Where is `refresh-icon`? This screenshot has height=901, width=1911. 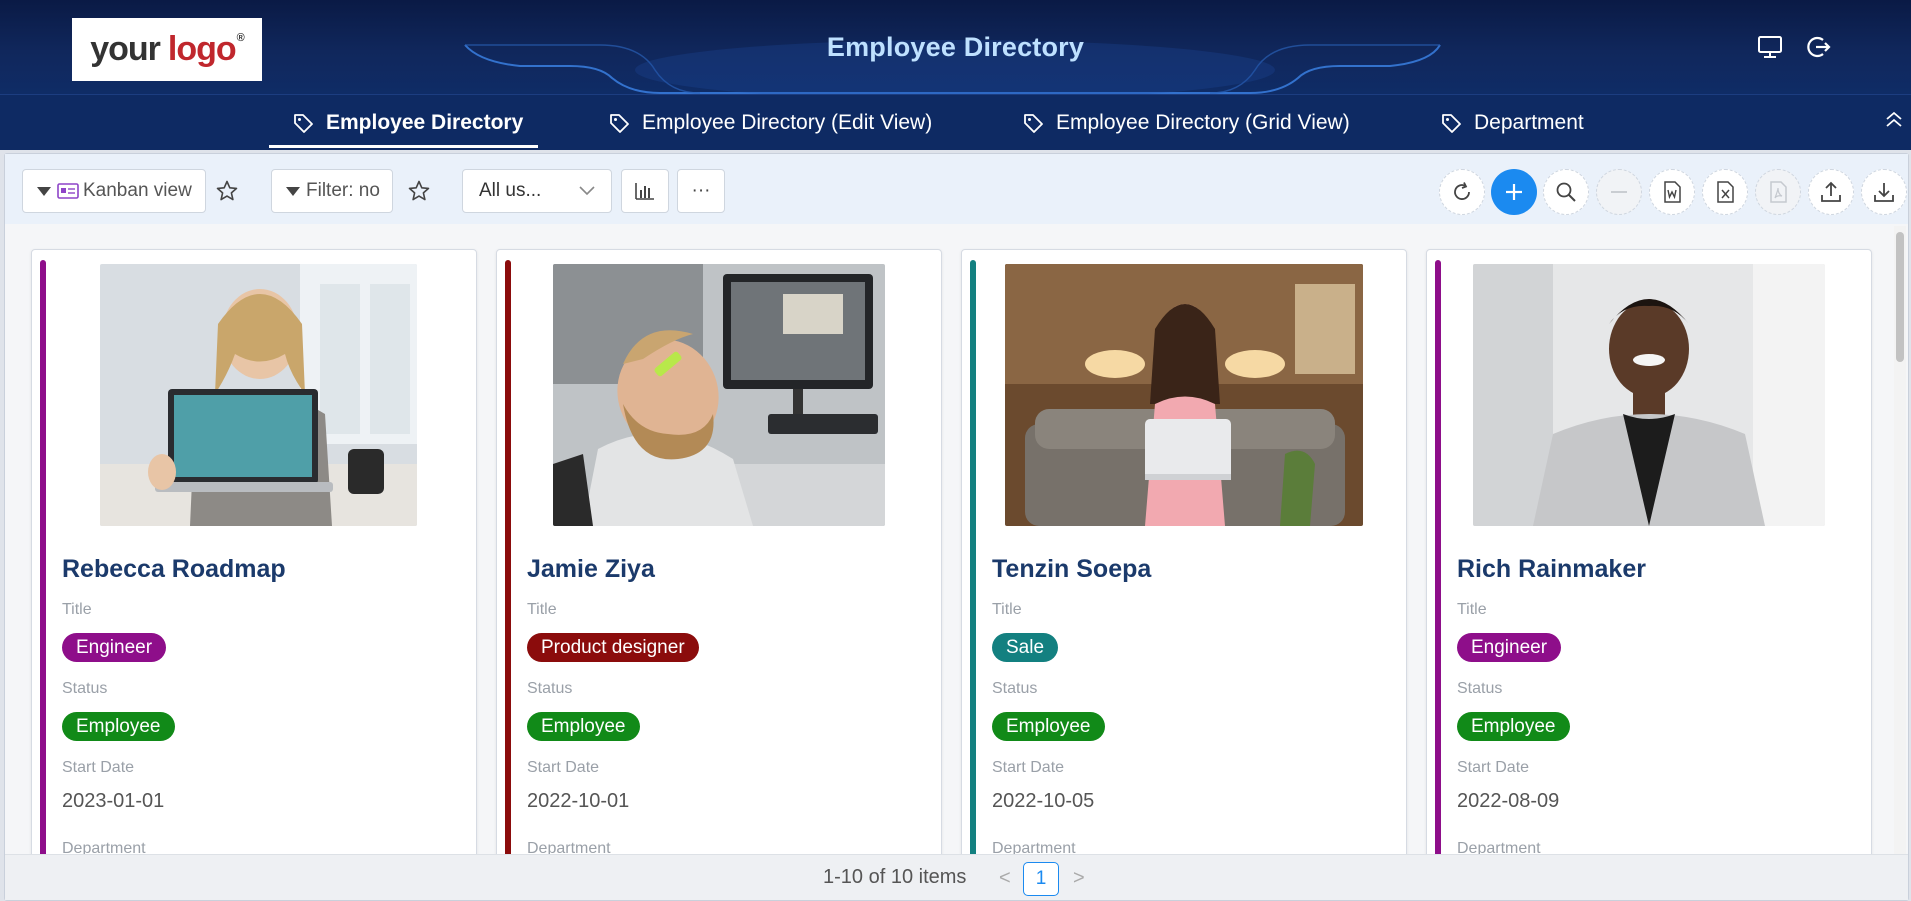
refresh-icon is located at coordinates (1462, 191).